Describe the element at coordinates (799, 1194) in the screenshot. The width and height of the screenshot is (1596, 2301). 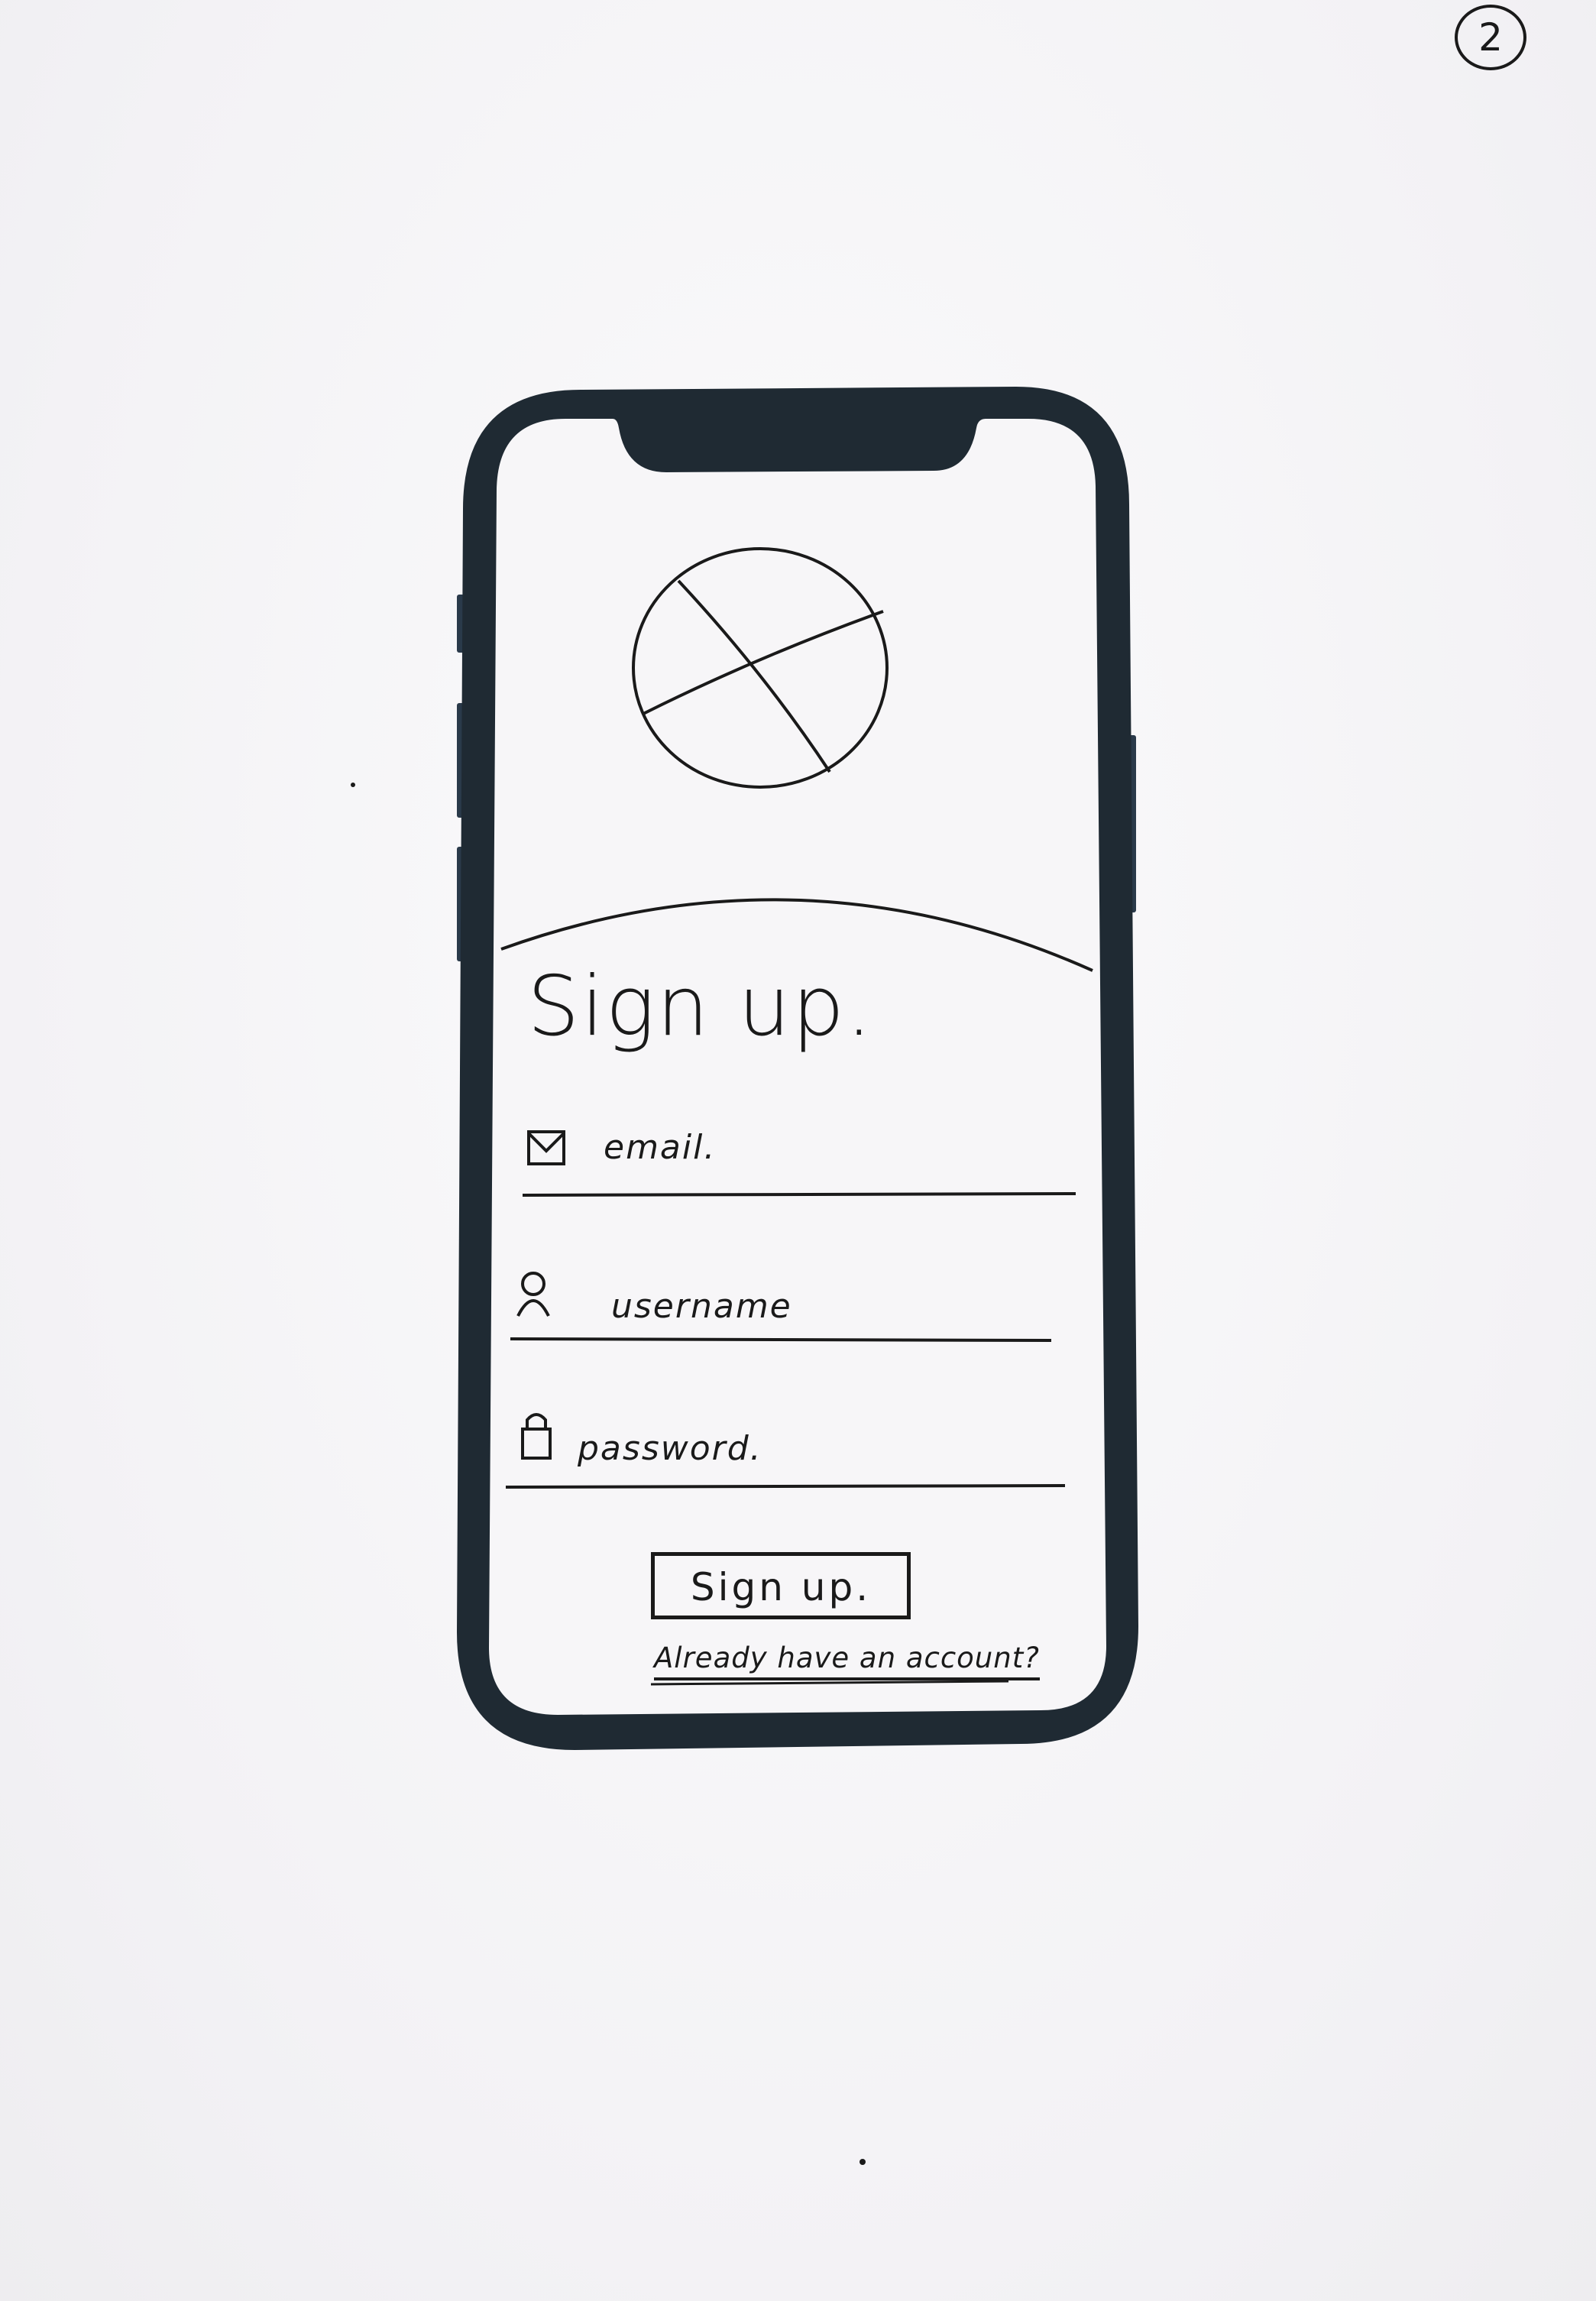
I see `email-underline` at that location.